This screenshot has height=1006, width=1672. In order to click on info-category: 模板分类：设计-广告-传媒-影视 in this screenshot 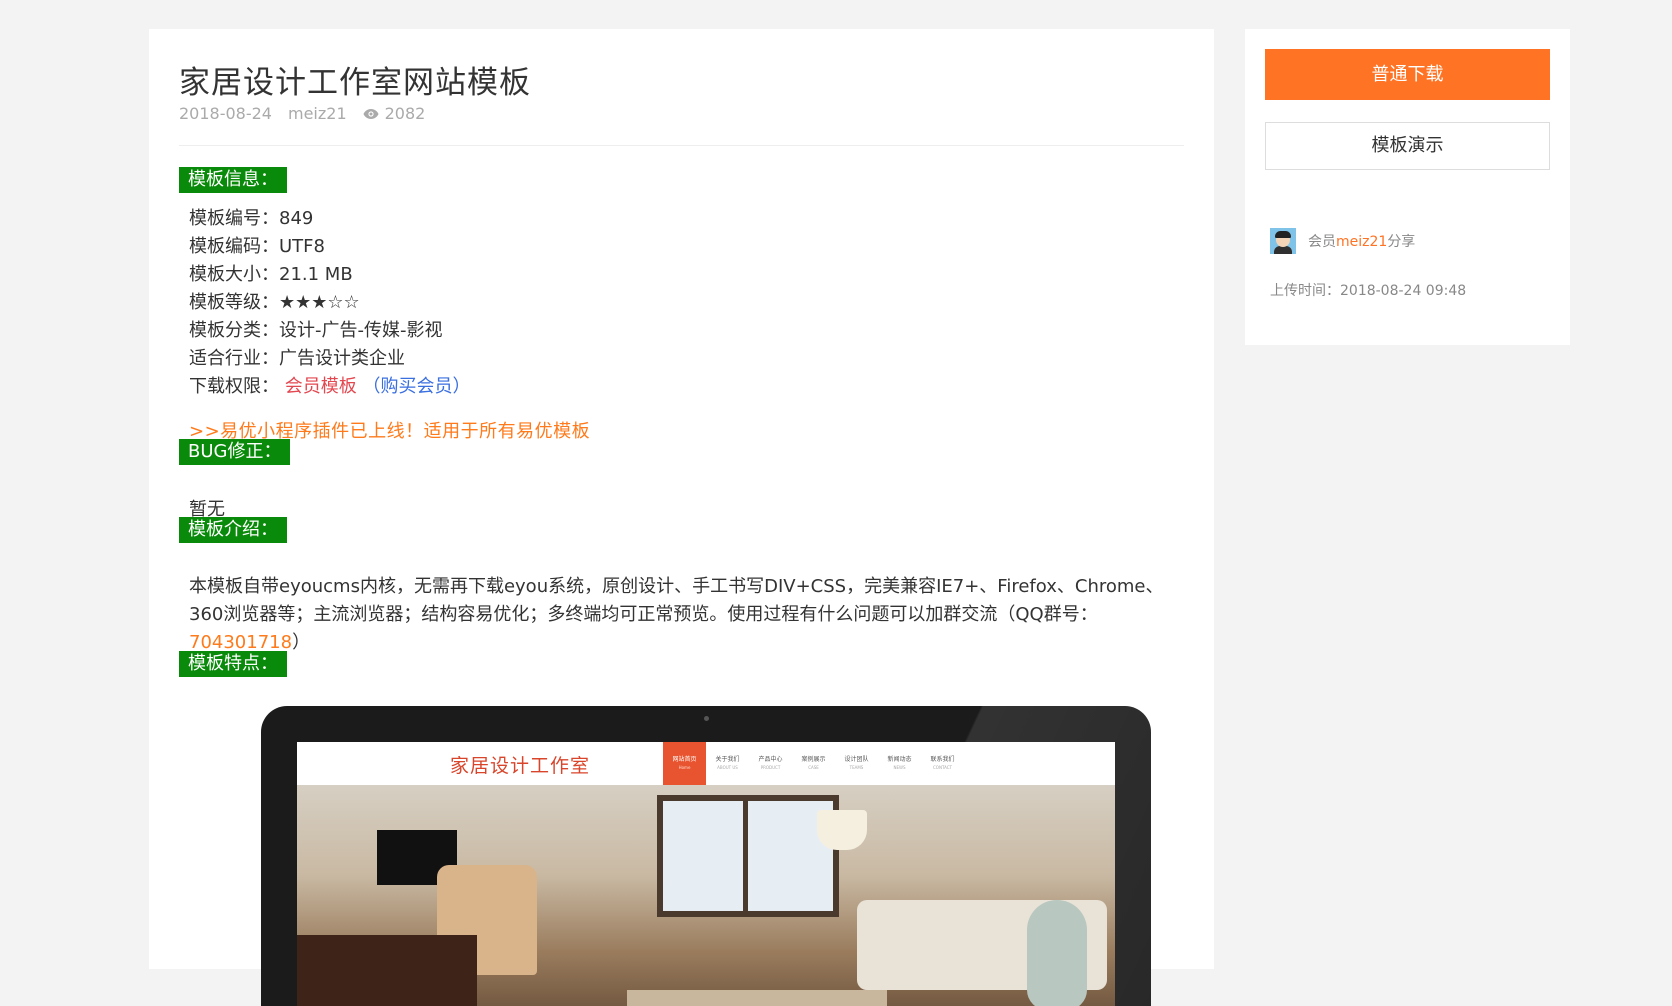, I will do `click(316, 330)`.